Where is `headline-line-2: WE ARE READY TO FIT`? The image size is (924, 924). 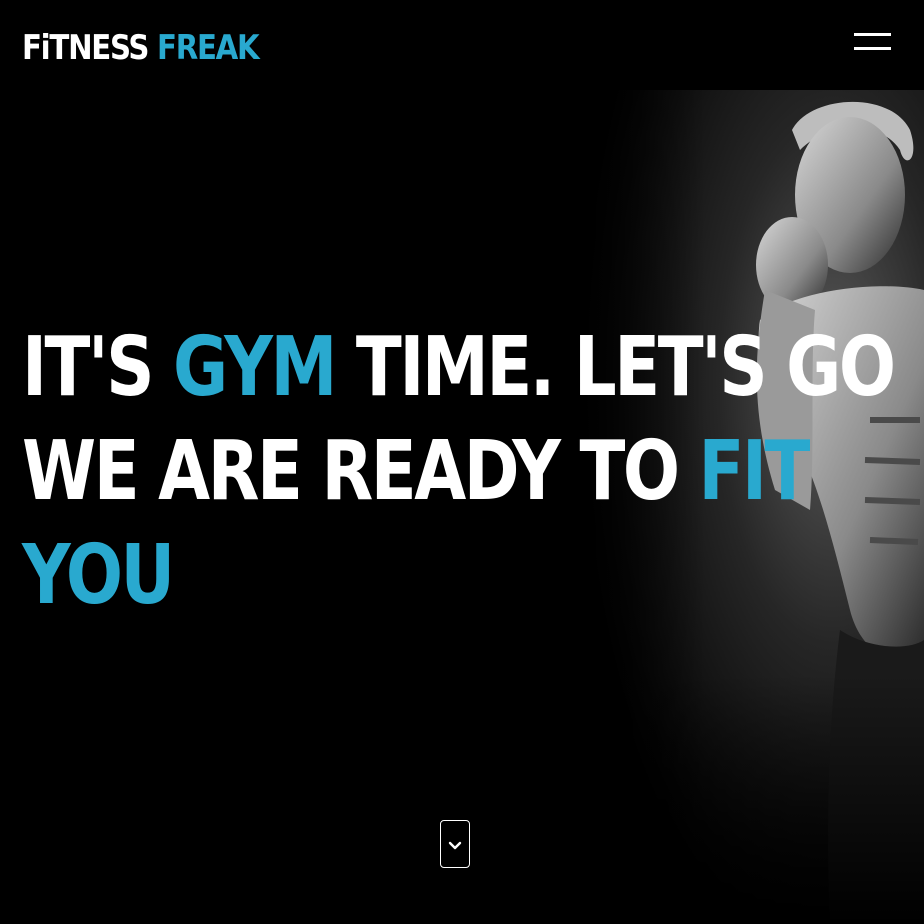 headline-line-2: WE ARE READY TO FIT is located at coordinates (416, 472).